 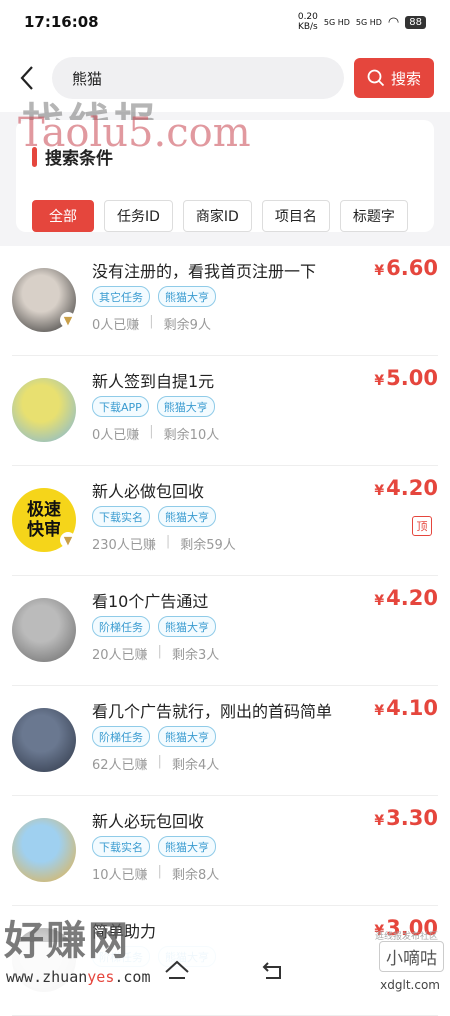 What do you see at coordinates (225, 851) in the screenshot?
I see `task-item: 新人必玩包回收 下载实名 熊猫大亨 10人已赚 | 剩余8人 ¥3.30` at bounding box center [225, 851].